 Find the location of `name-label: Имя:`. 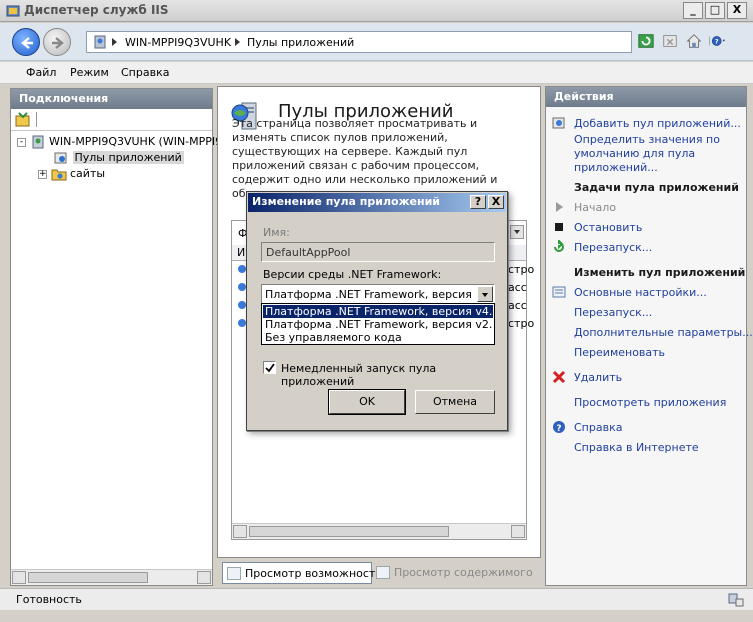

name-label: Имя: is located at coordinates (276, 232).